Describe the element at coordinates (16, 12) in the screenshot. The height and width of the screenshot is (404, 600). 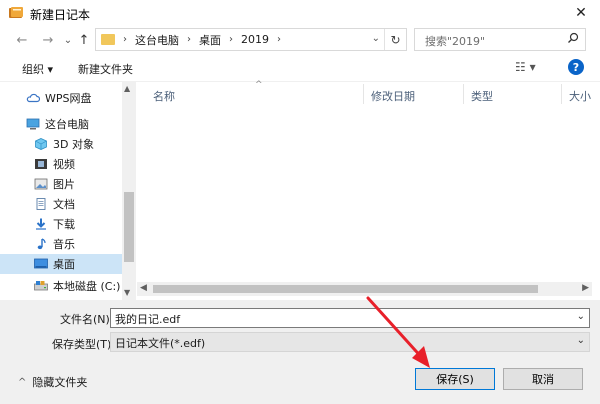
I see `notebook-app-icon` at that location.